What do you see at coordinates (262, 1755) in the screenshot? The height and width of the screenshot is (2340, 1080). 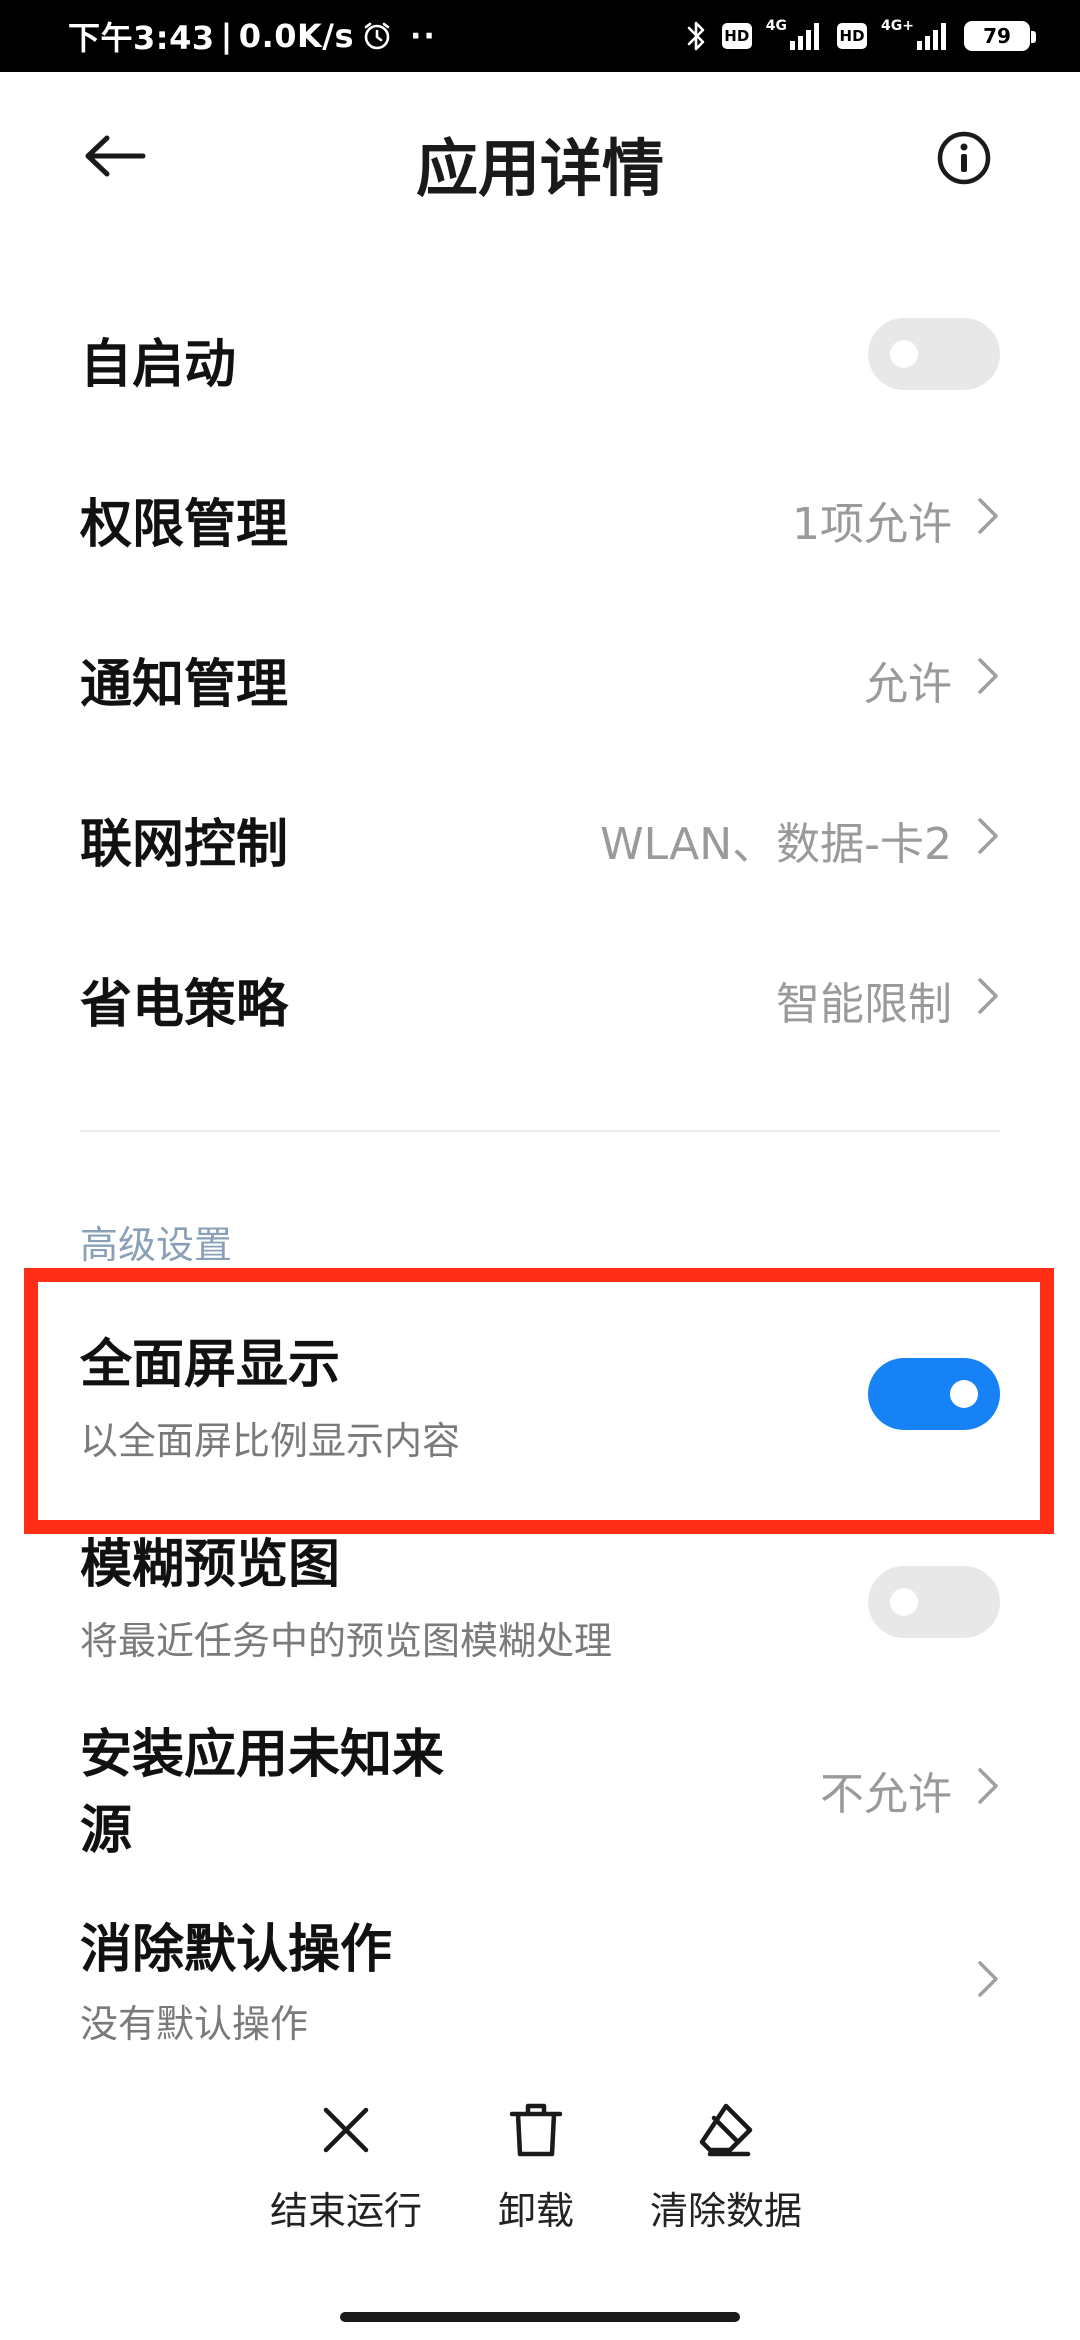 I see `unknown-sources-title-line1: 安装应用未知来` at bounding box center [262, 1755].